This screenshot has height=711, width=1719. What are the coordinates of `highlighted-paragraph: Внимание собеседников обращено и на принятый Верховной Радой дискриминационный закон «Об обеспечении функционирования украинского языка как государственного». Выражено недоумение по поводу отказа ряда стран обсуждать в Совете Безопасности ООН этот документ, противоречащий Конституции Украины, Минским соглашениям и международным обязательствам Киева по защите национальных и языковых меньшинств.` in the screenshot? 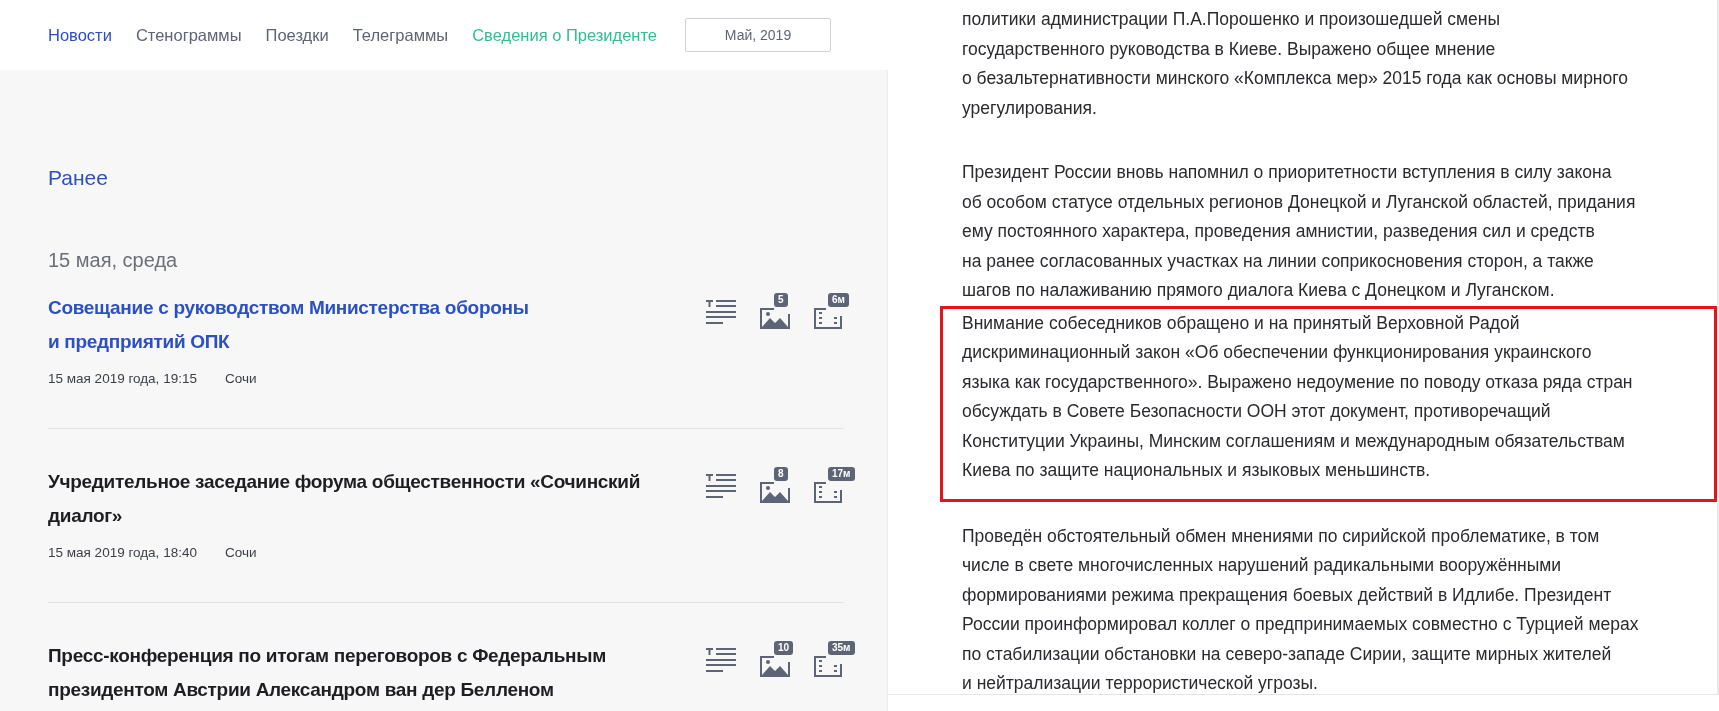 It's located at (1328, 403).